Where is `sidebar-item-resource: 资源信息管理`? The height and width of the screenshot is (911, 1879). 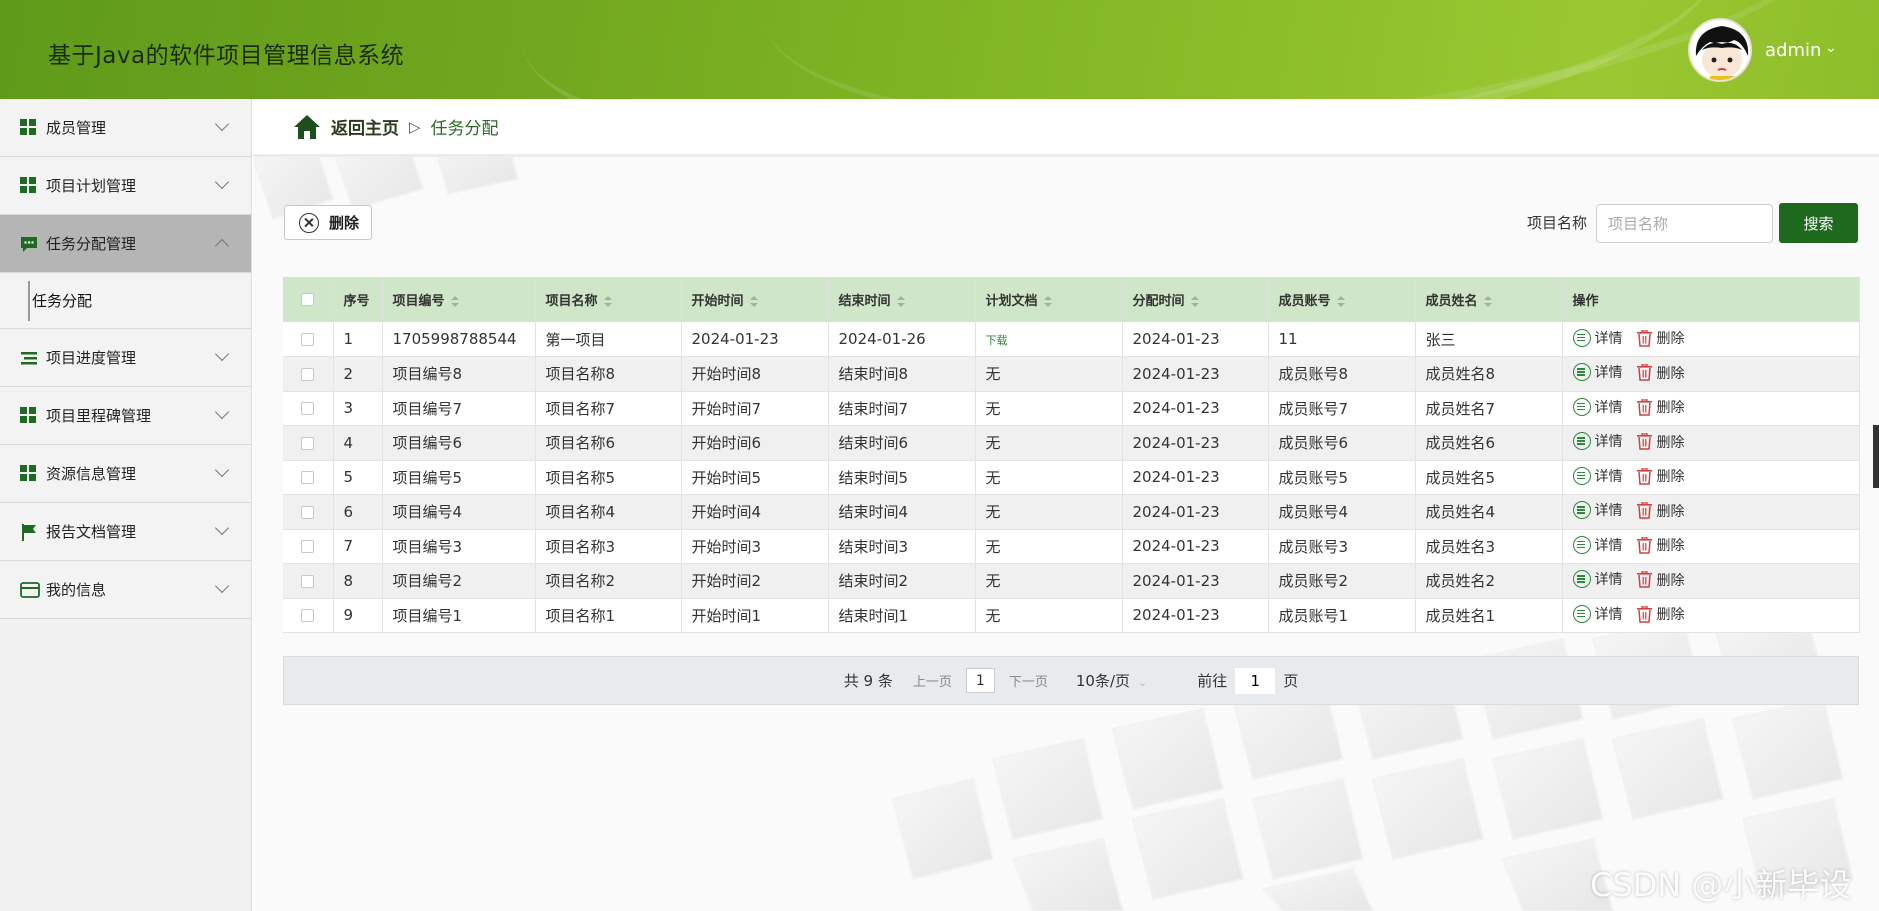
sidebar-item-resource: 资源信息管理 is located at coordinates (125, 474).